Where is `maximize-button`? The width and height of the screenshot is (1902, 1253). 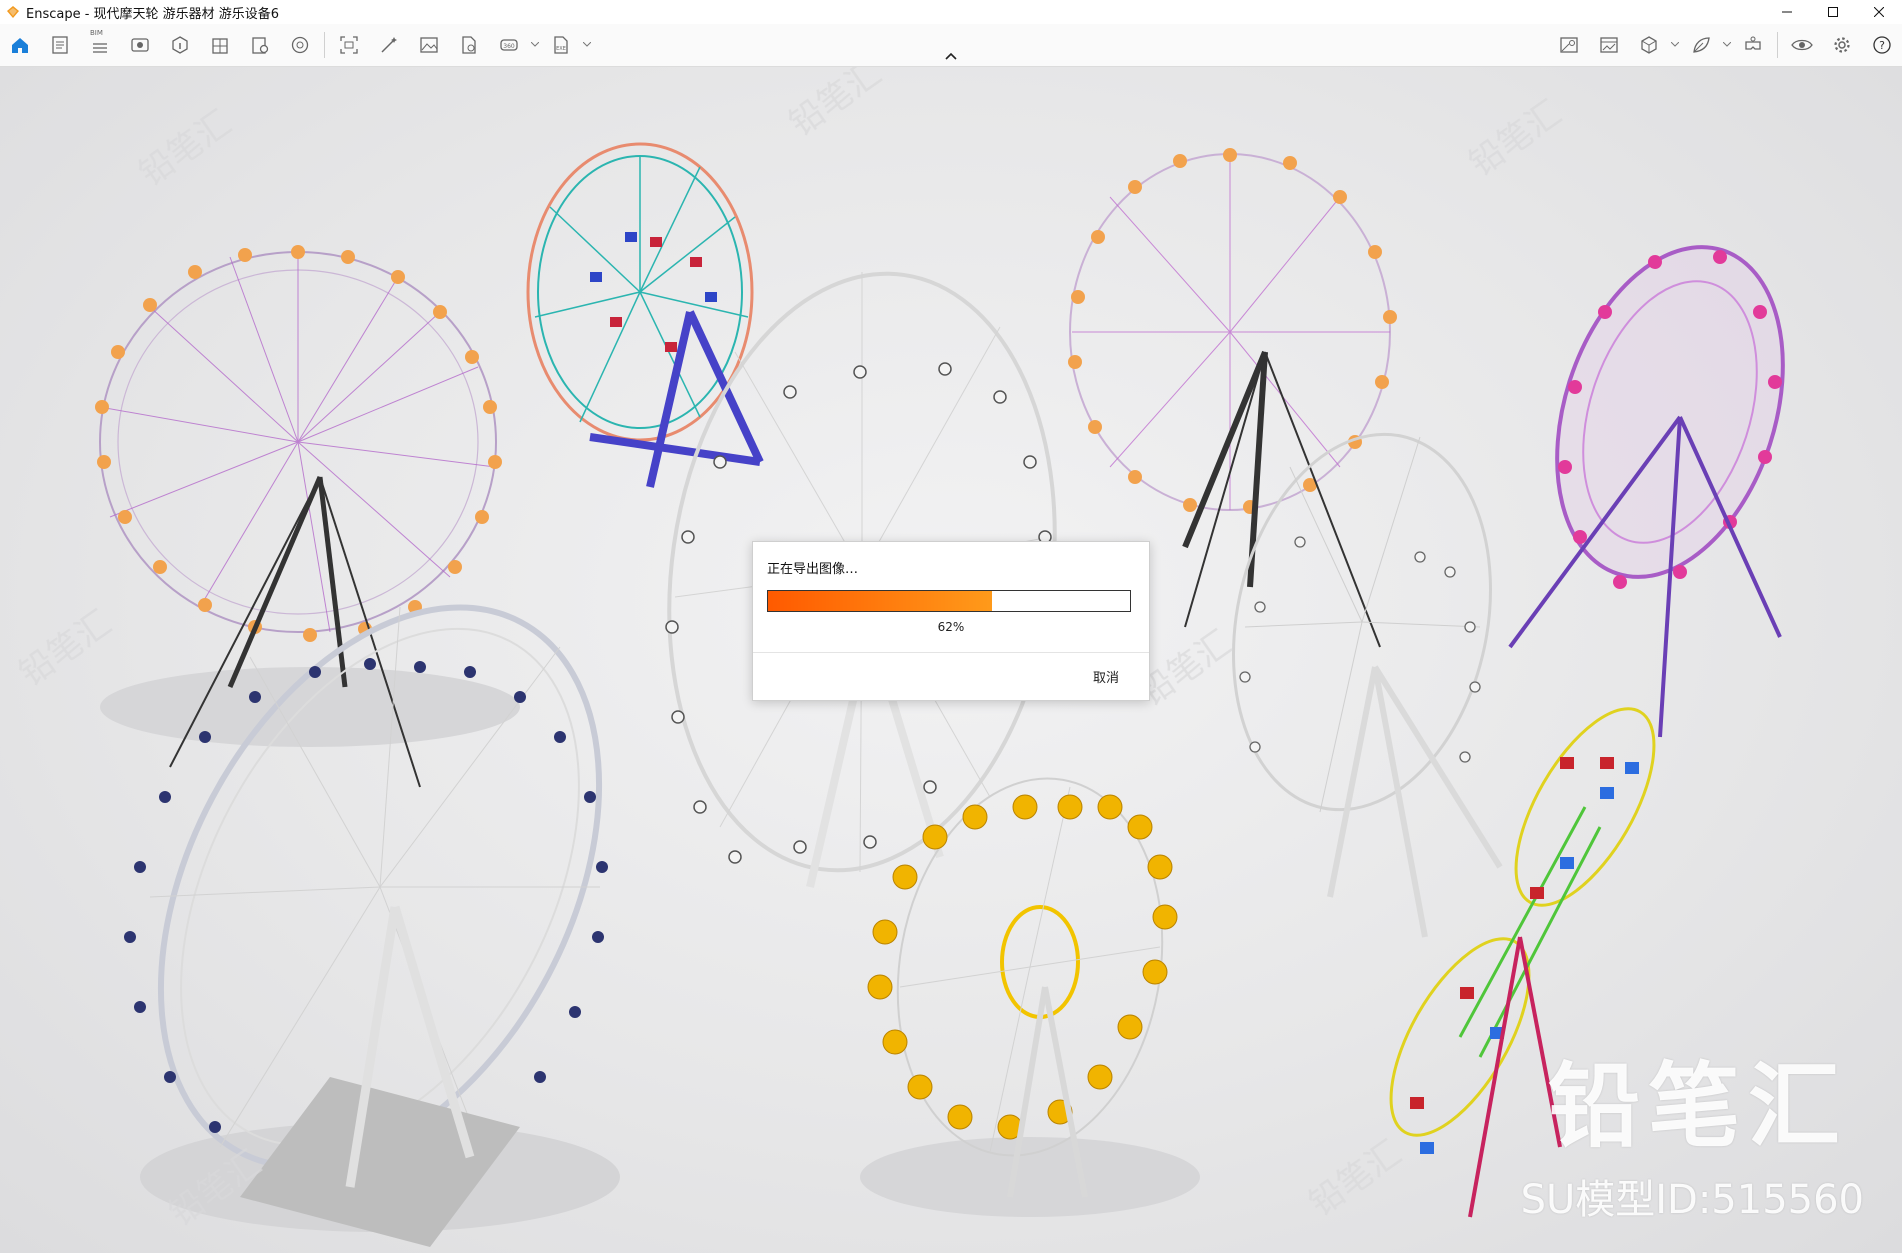 maximize-button is located at coordinates (1833, 12).